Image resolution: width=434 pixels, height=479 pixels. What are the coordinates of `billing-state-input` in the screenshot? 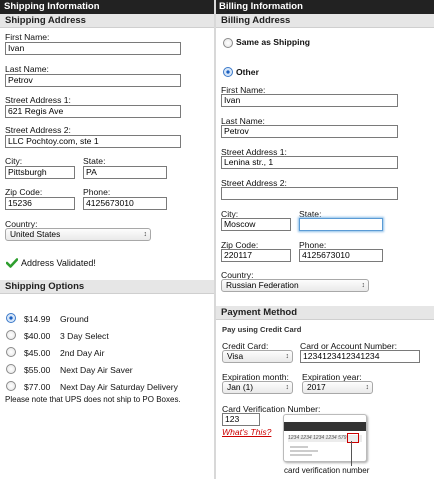 It's located at (341, 224).